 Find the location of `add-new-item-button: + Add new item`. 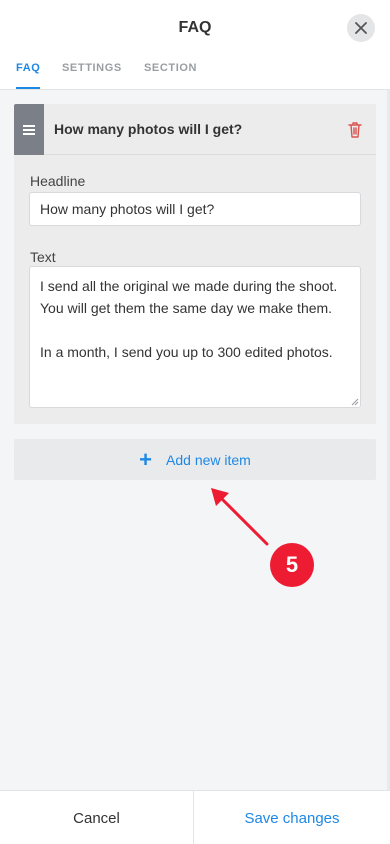

add-new-item-button: + Add new item is located at coordinates (195, 459).